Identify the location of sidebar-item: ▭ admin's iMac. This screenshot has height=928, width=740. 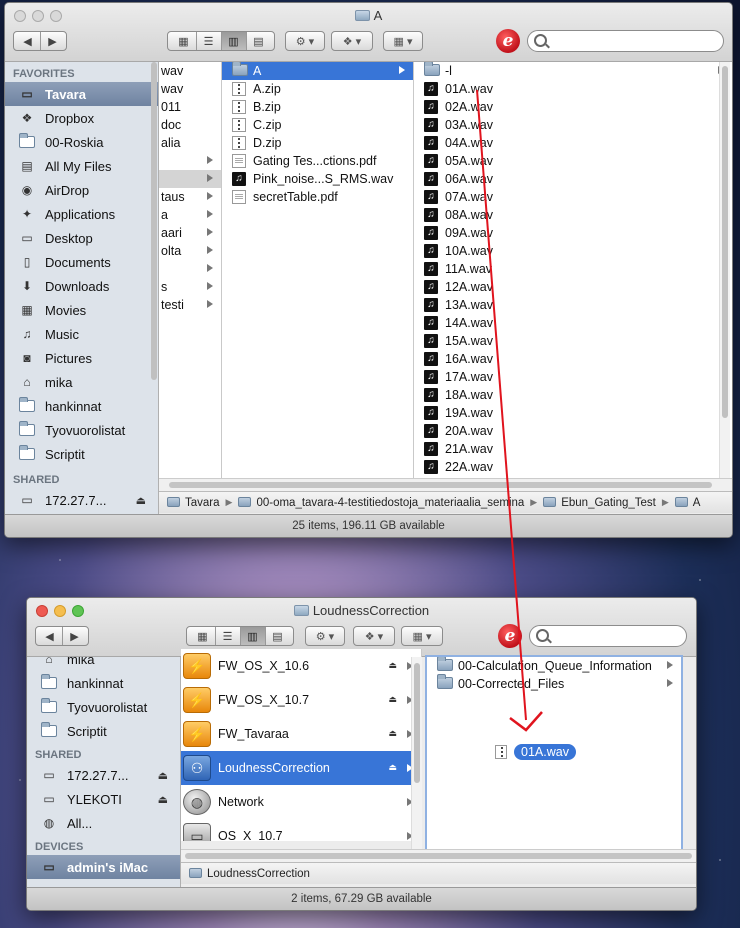
(103, 867).